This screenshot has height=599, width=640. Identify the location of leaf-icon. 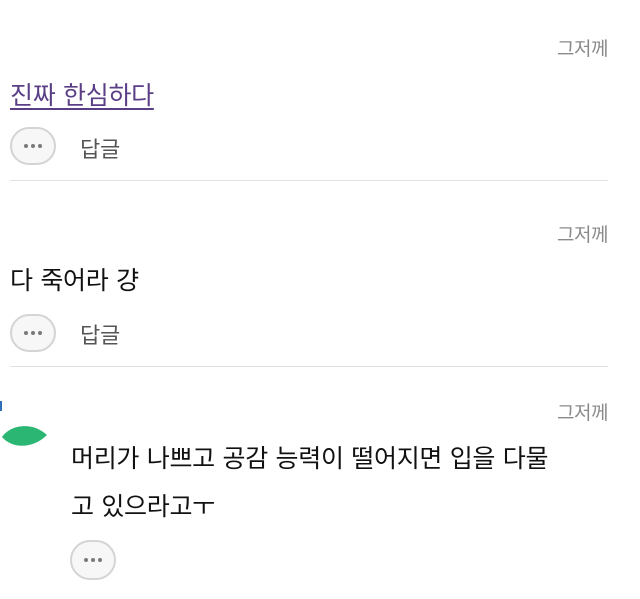
(24, 436).